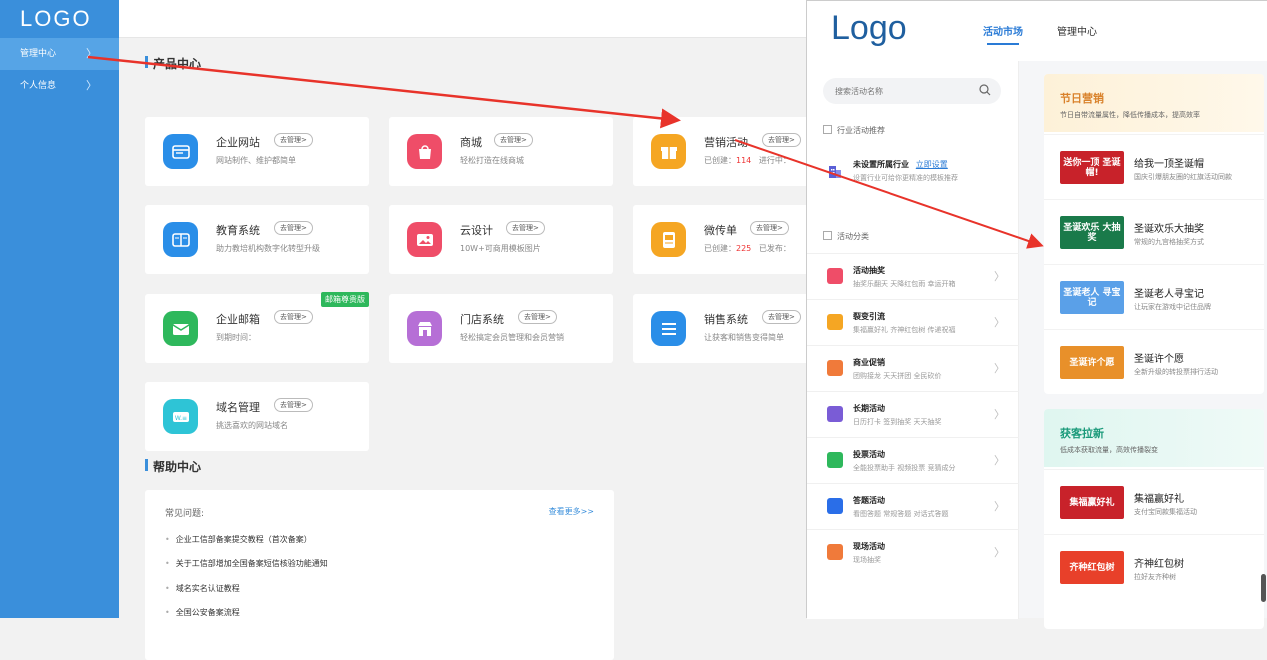 Image resolution: width=1267 pixels, height=660 pixels. Describe the element at coordinates (1092, 297) in the screenshot. I see `template-thumbnail: 圣诞老人 寻宝记` at that location.